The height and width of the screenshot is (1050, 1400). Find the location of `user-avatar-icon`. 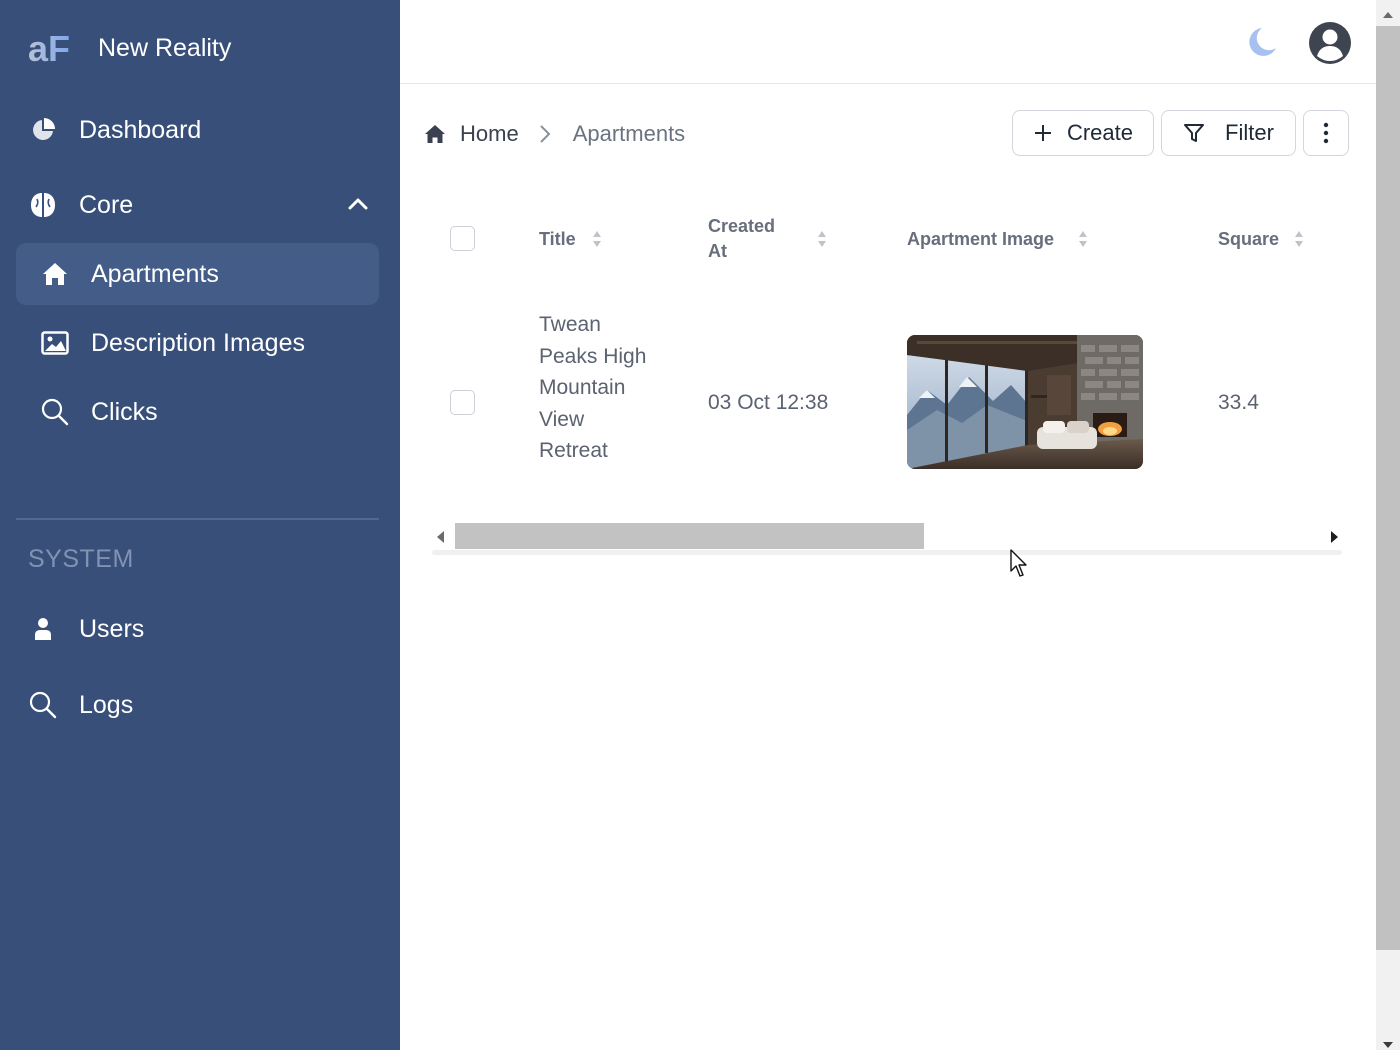

user-avatar-icon is located at coordinates (1330, 45).